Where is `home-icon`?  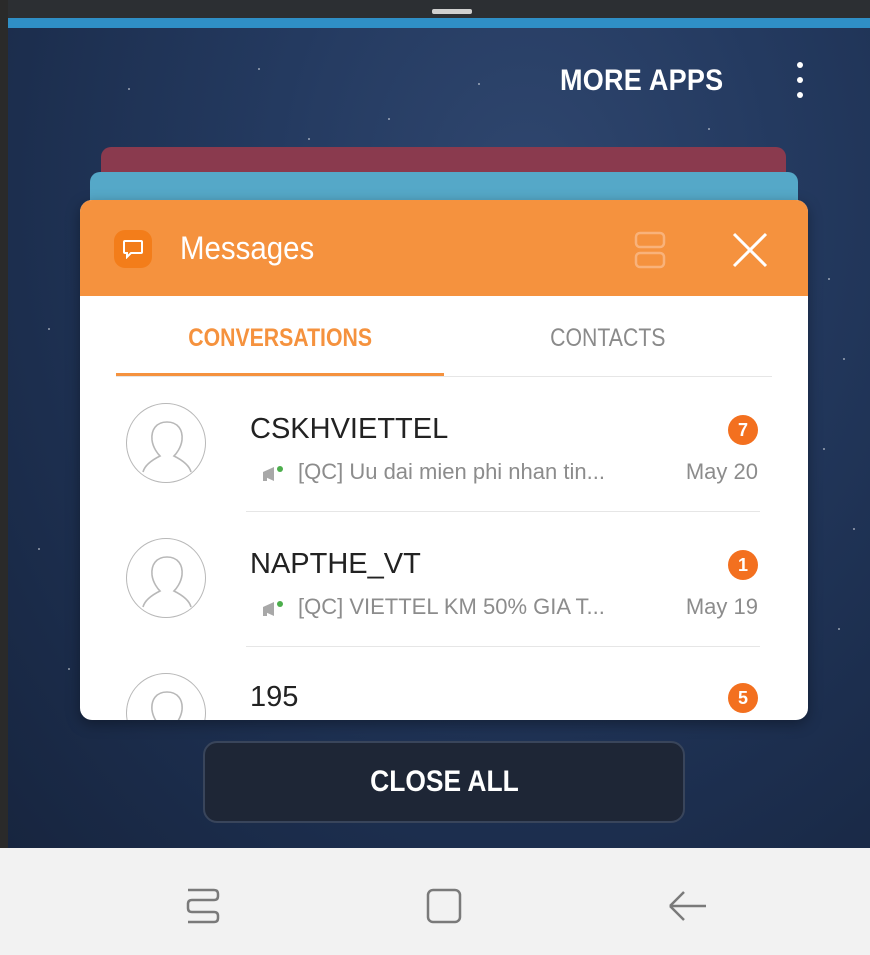
home-icon is located at coordinates (444, 906).